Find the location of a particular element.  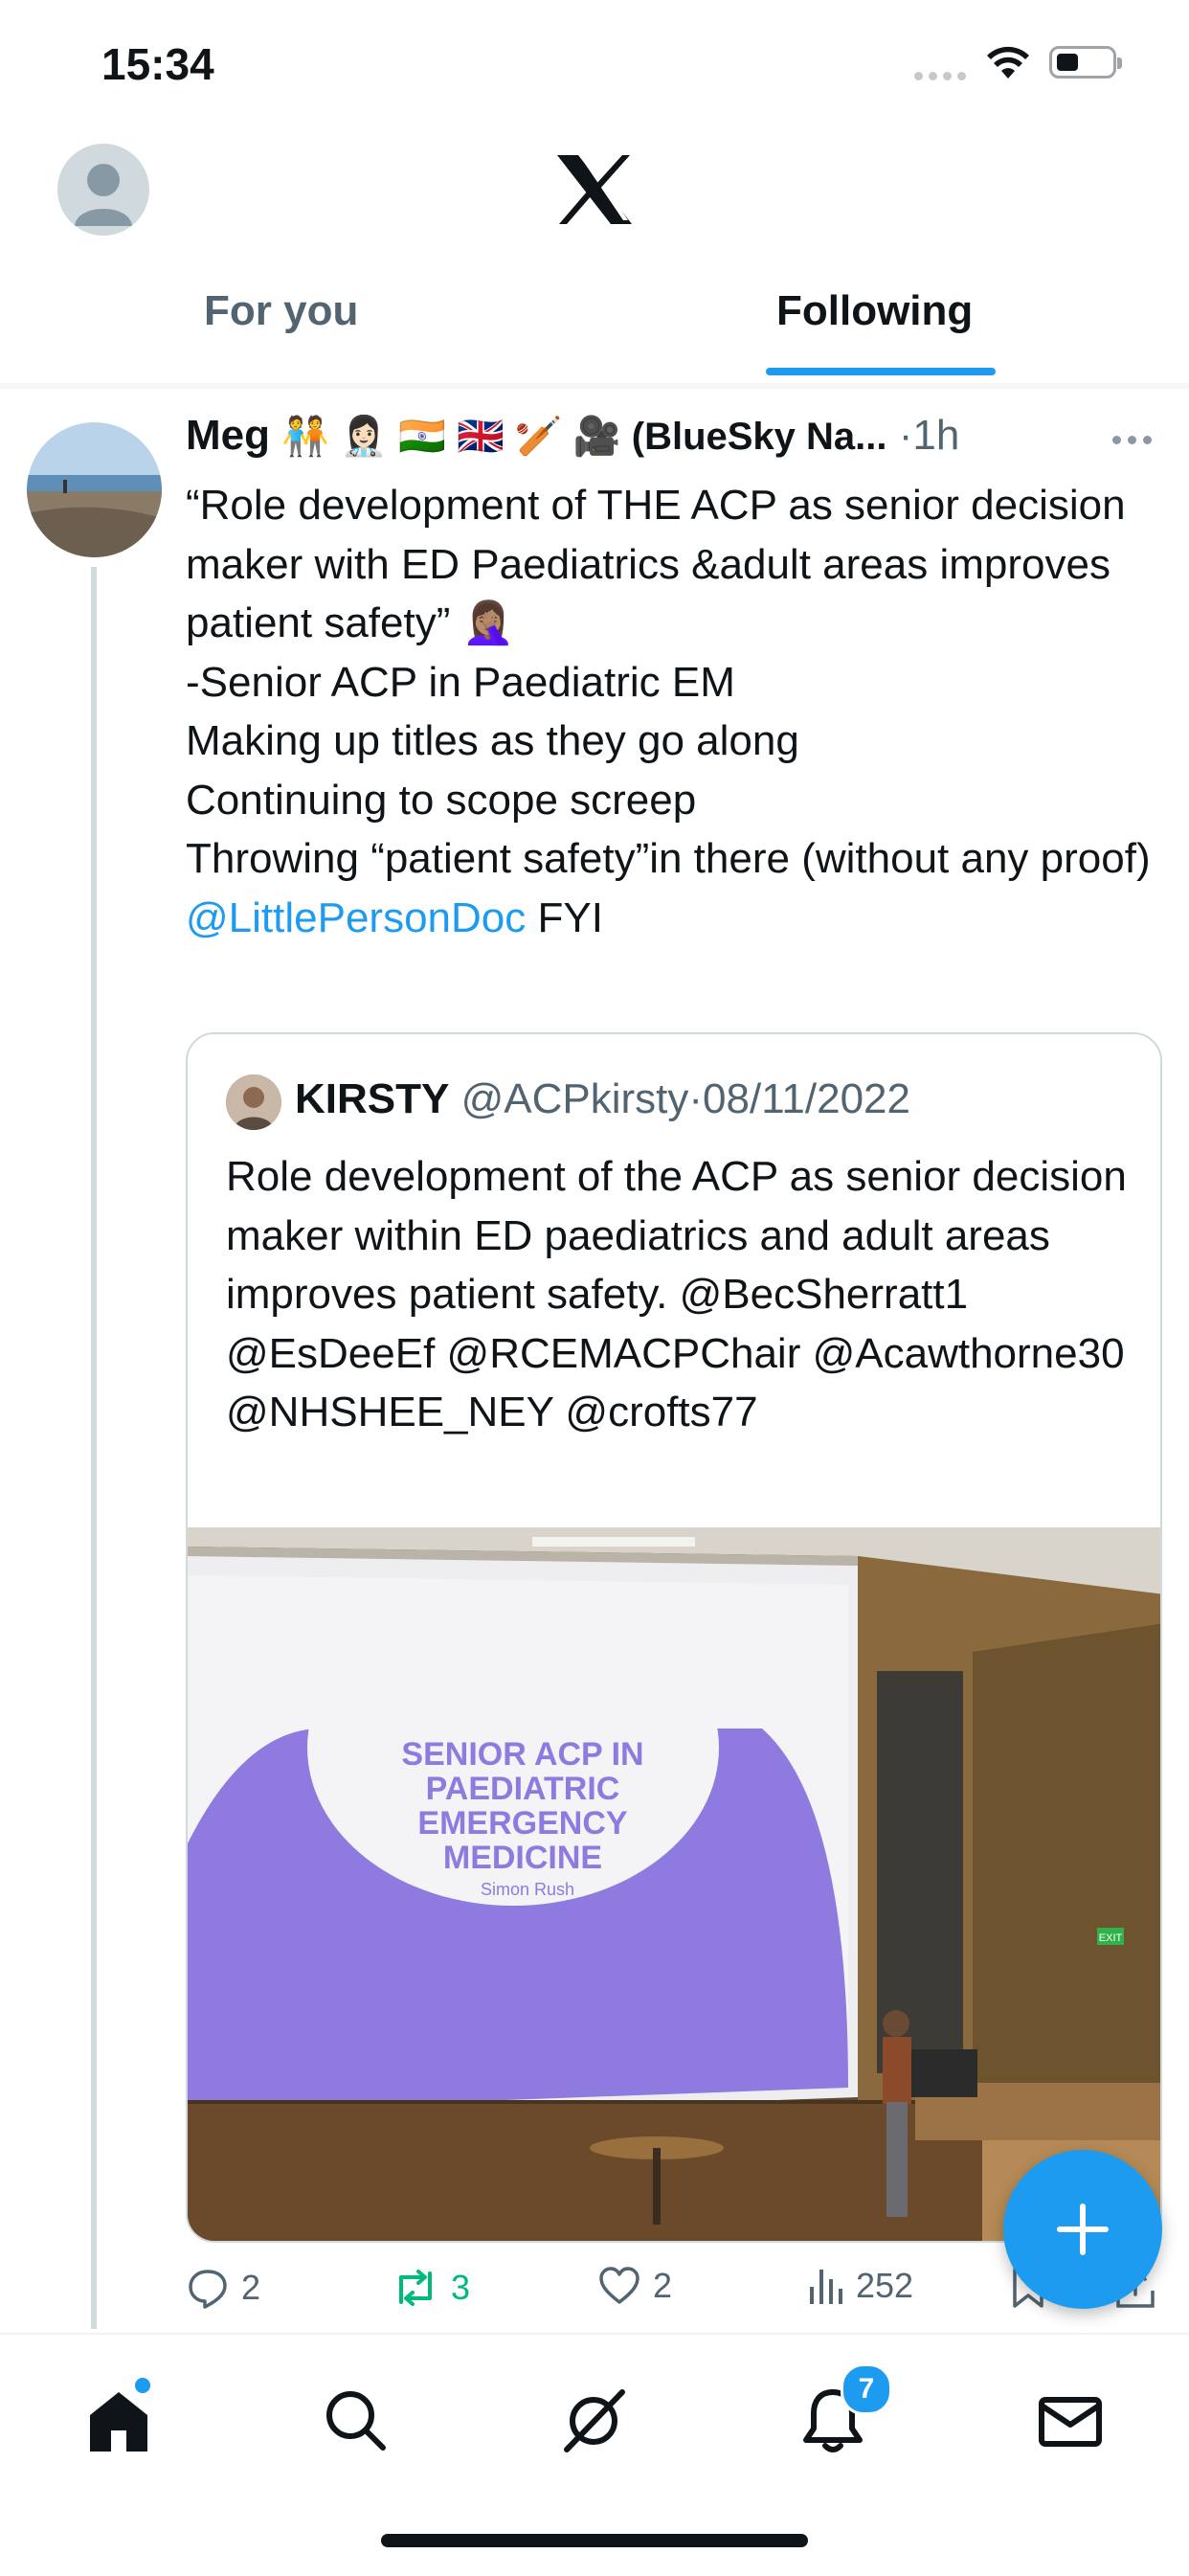

quoted-author-name: KIRSTY is located at coordinates (372, 1098).